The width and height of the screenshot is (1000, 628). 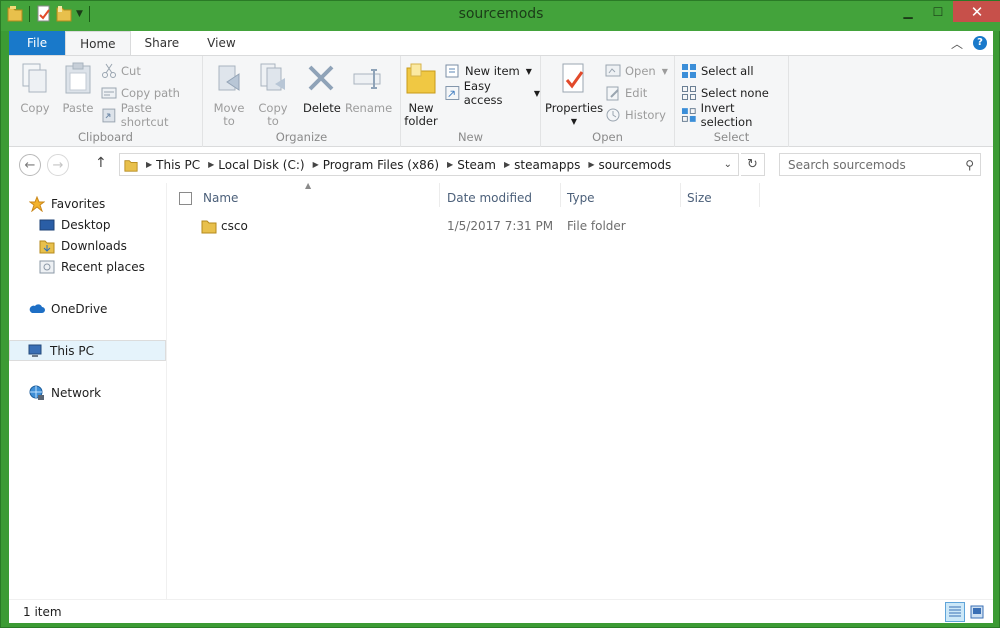 What do you see at coordinates (261, 165) in the screenshot?
I see `breadcrumb-local-disk: Local Disk (C:)` at bounding box center [261, 165].